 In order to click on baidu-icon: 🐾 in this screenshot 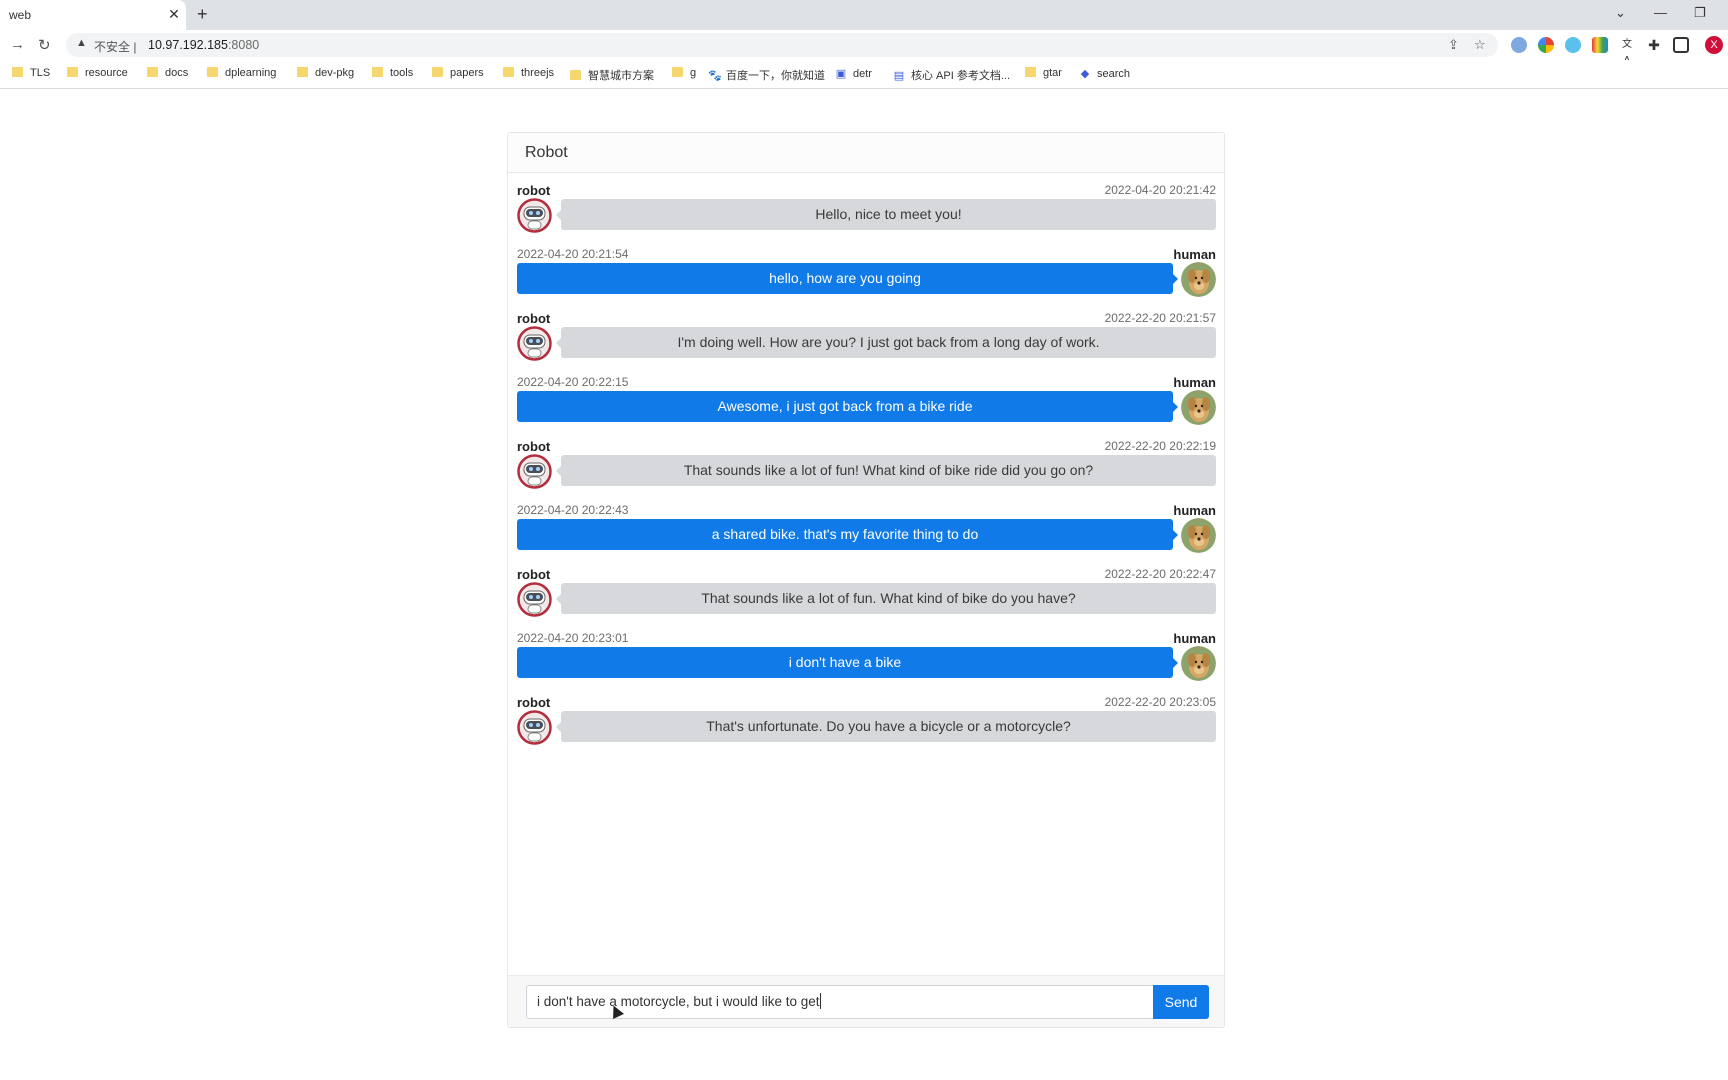, I will do `click(715, 76)`.